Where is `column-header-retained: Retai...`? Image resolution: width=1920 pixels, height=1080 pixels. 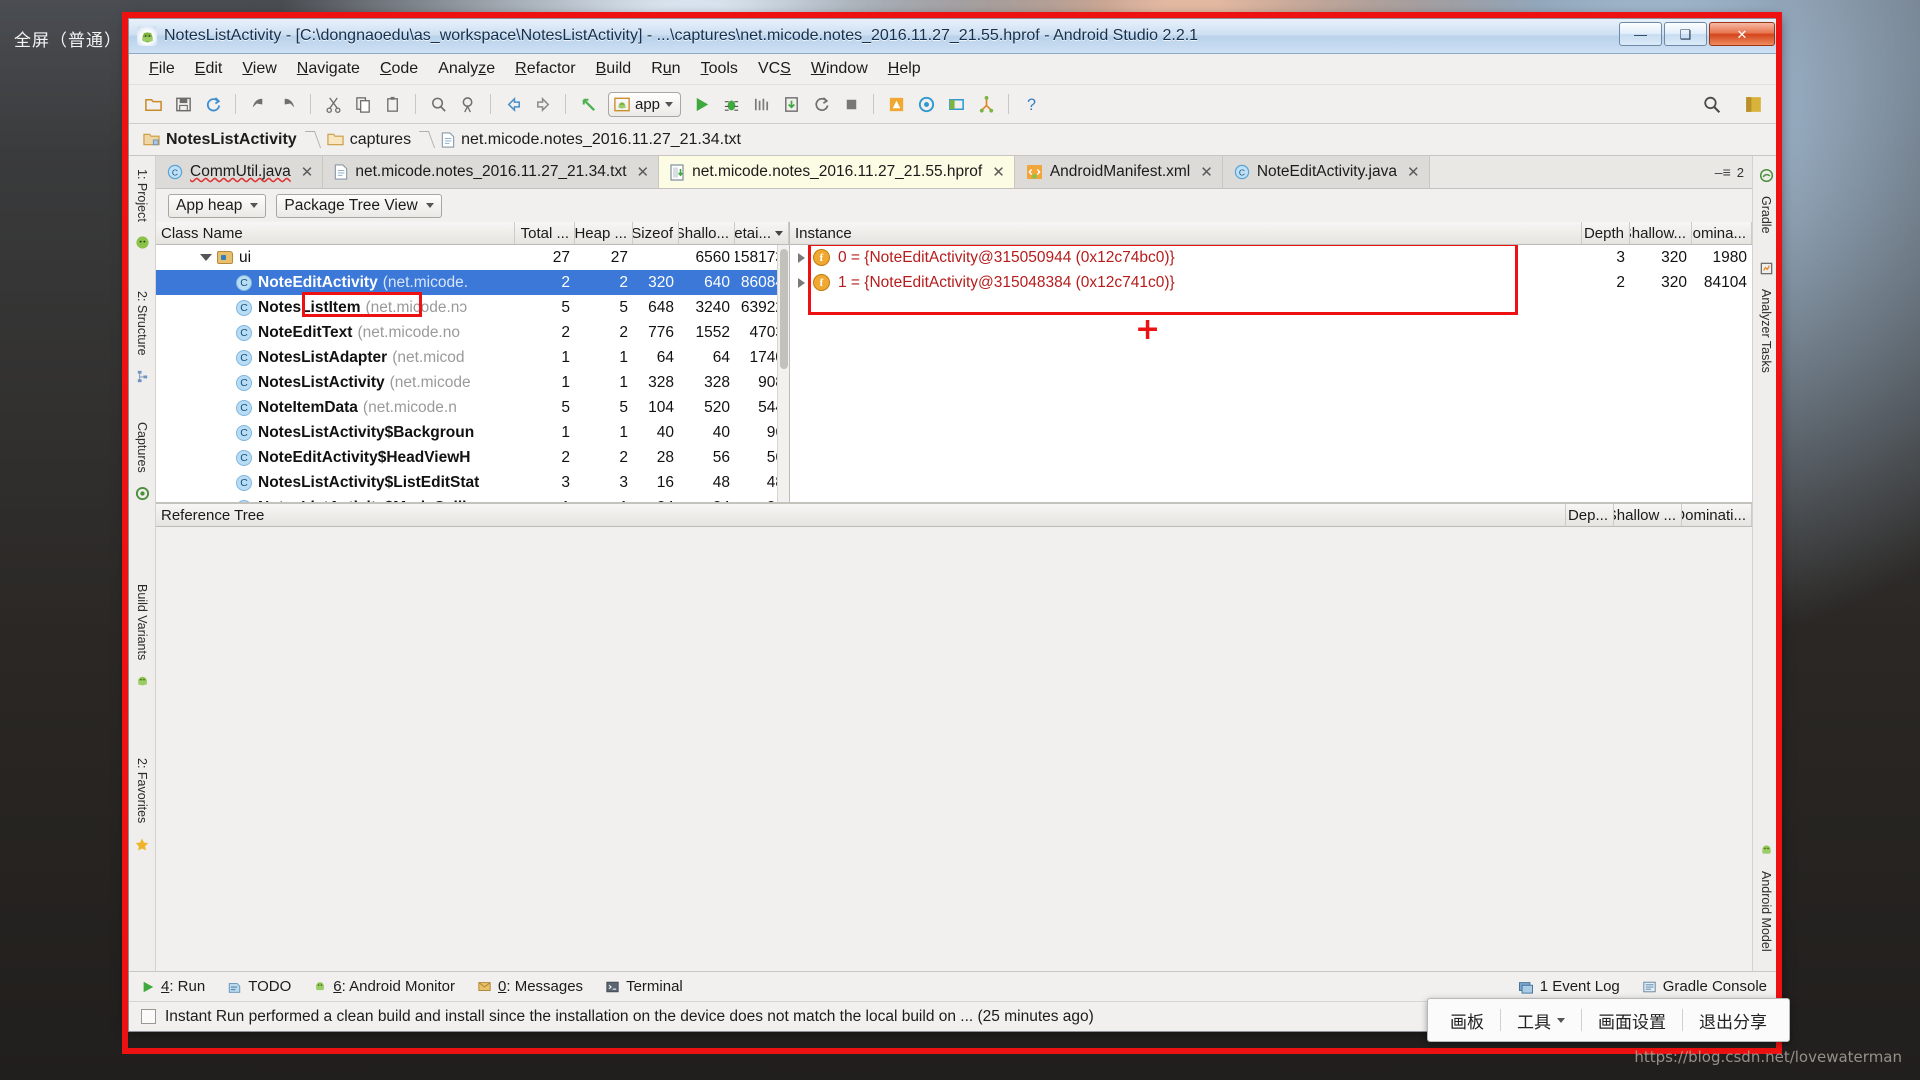 column-header-retained: Retai... is located at coordinates (762, 233).